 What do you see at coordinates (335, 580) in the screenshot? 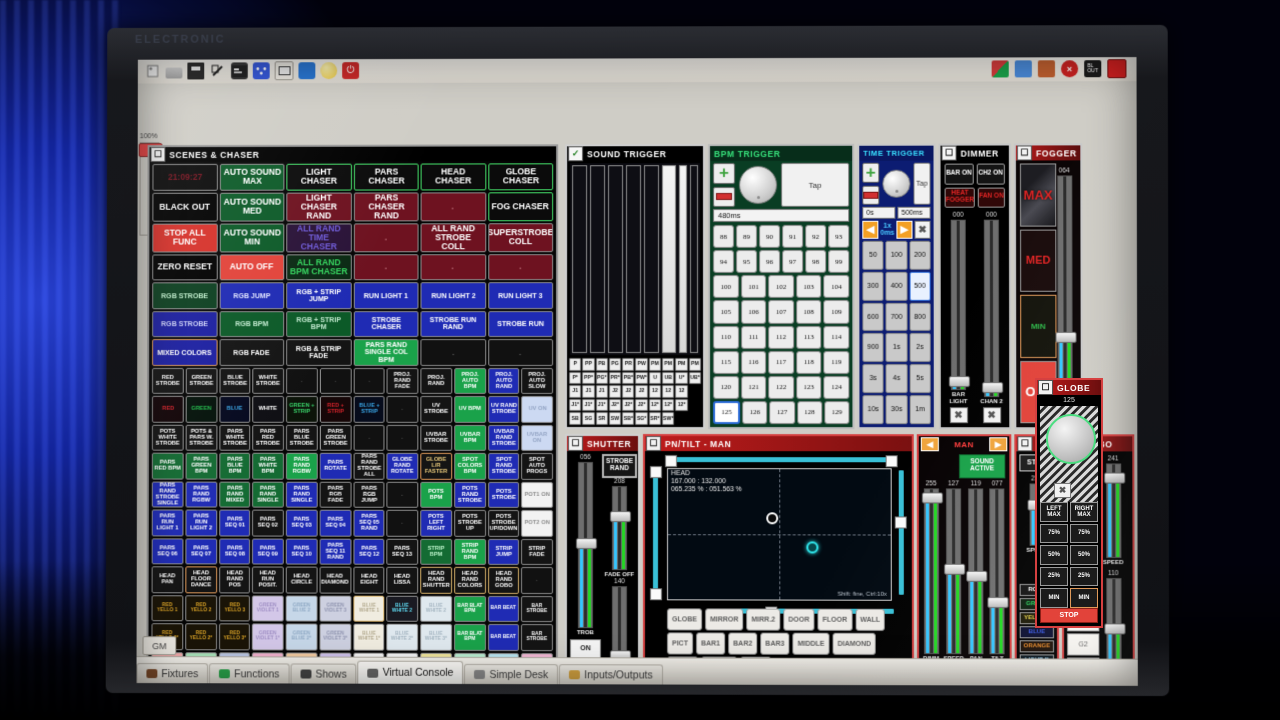
I see `scene-button: HEAD DIAMOND` at bounding box center [335, 580].